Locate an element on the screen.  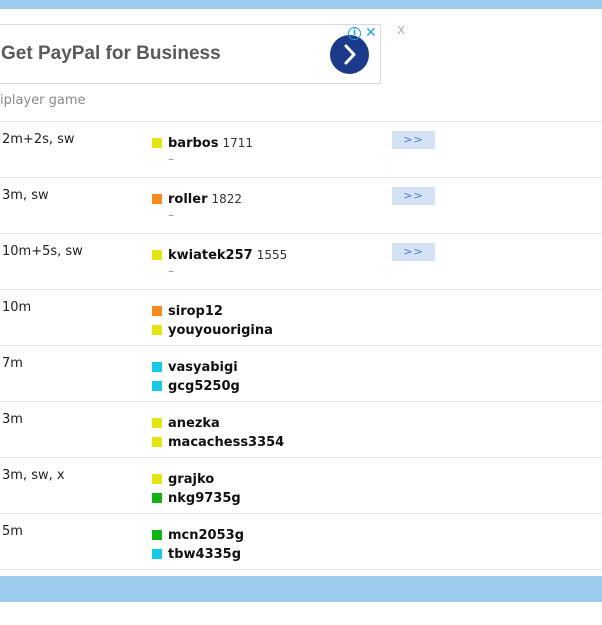
player-entry: mcn2053g is located at coordinates (198, 533).